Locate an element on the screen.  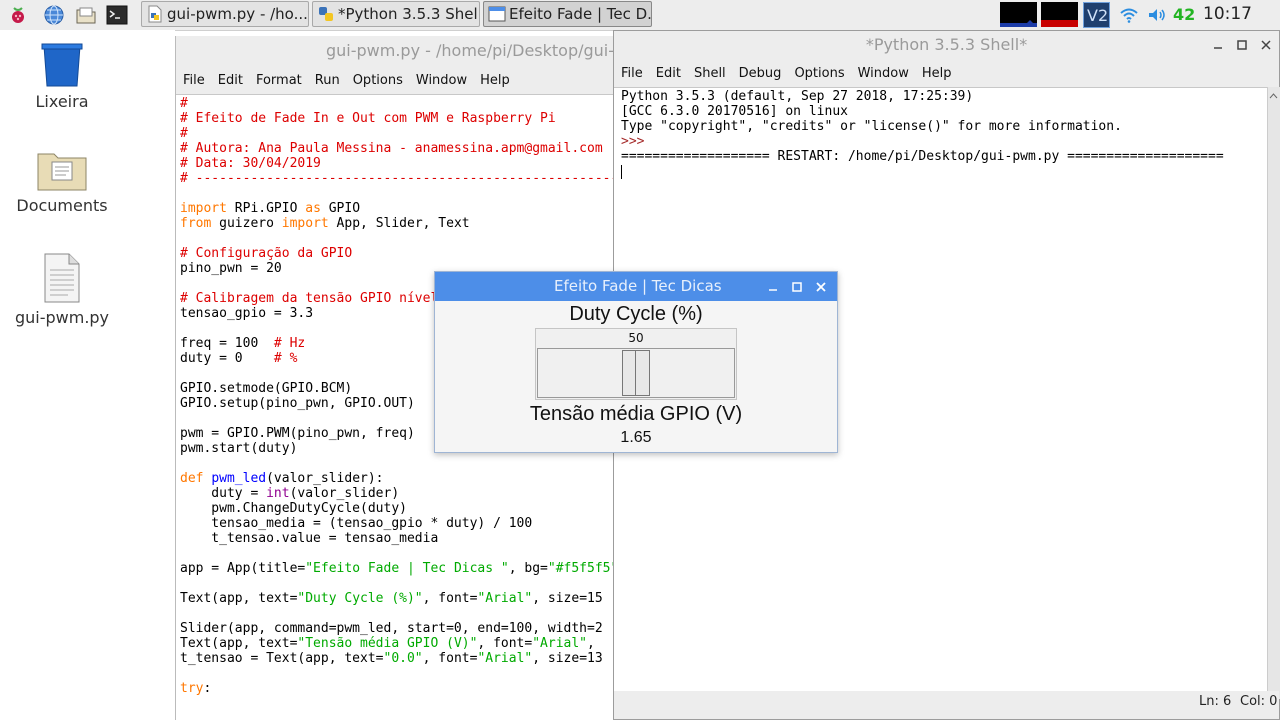
duty-cycle-heading: Duty Cycle (%) is located at coordinates (636, 314).